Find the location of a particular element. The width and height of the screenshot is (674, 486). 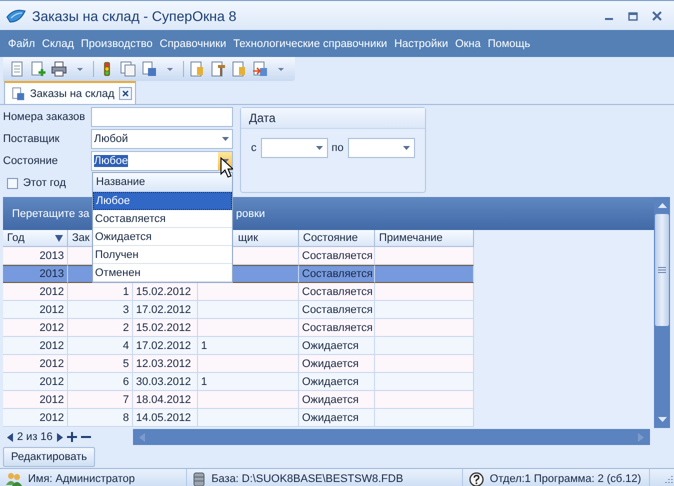

users-icon is located at coordinates (14, 479).